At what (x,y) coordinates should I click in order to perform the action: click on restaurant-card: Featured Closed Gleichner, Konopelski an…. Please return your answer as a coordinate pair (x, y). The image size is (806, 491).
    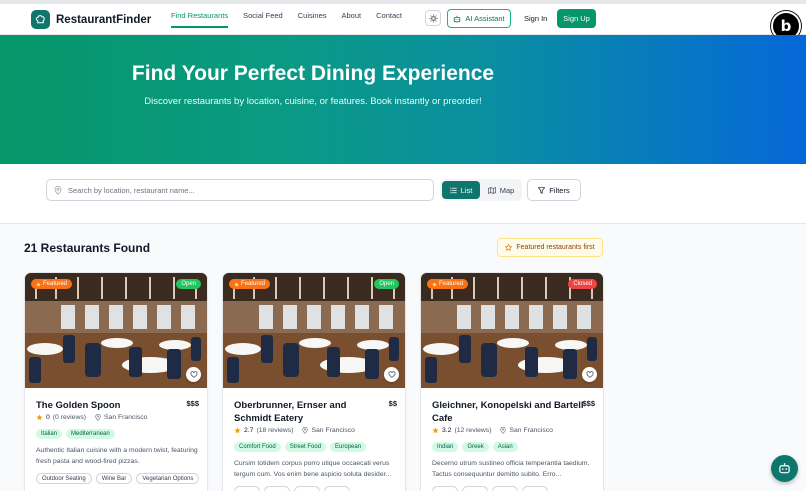
    Looking at the image, I should click on (512, 381).